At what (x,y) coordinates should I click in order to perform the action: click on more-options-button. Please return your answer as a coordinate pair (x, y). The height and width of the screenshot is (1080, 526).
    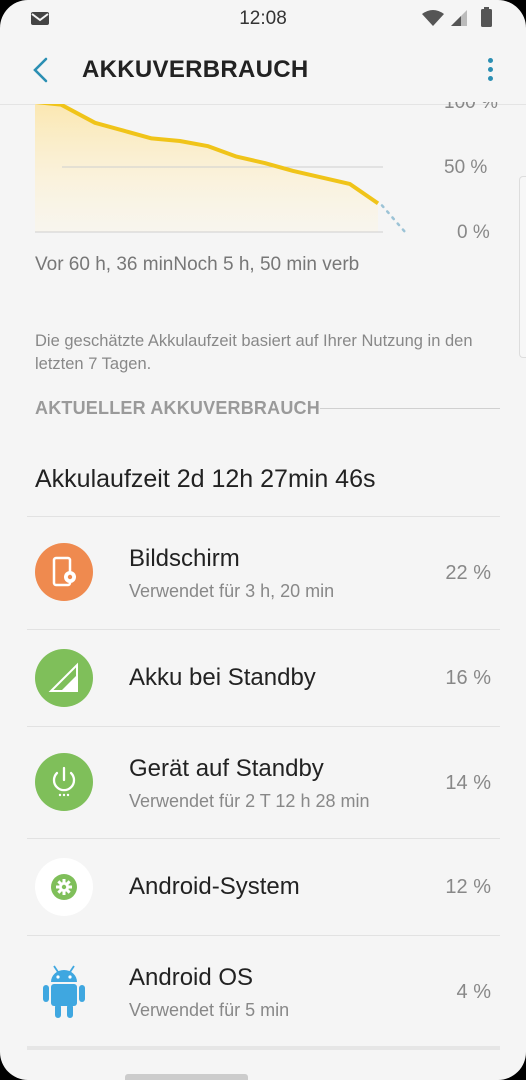
    Looking at the image, I should click on (490, 70).